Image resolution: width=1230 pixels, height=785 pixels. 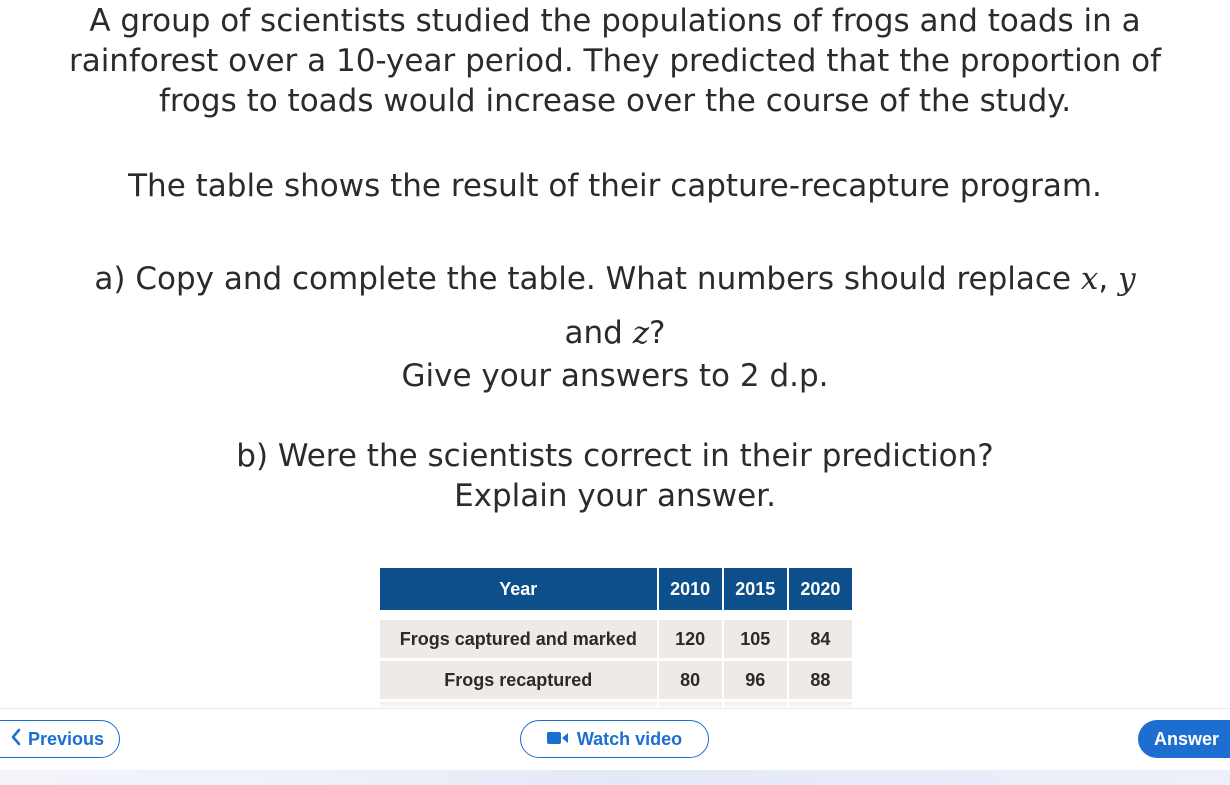 I want to click on answer-label: Answer, so click(x=1187, y=738).